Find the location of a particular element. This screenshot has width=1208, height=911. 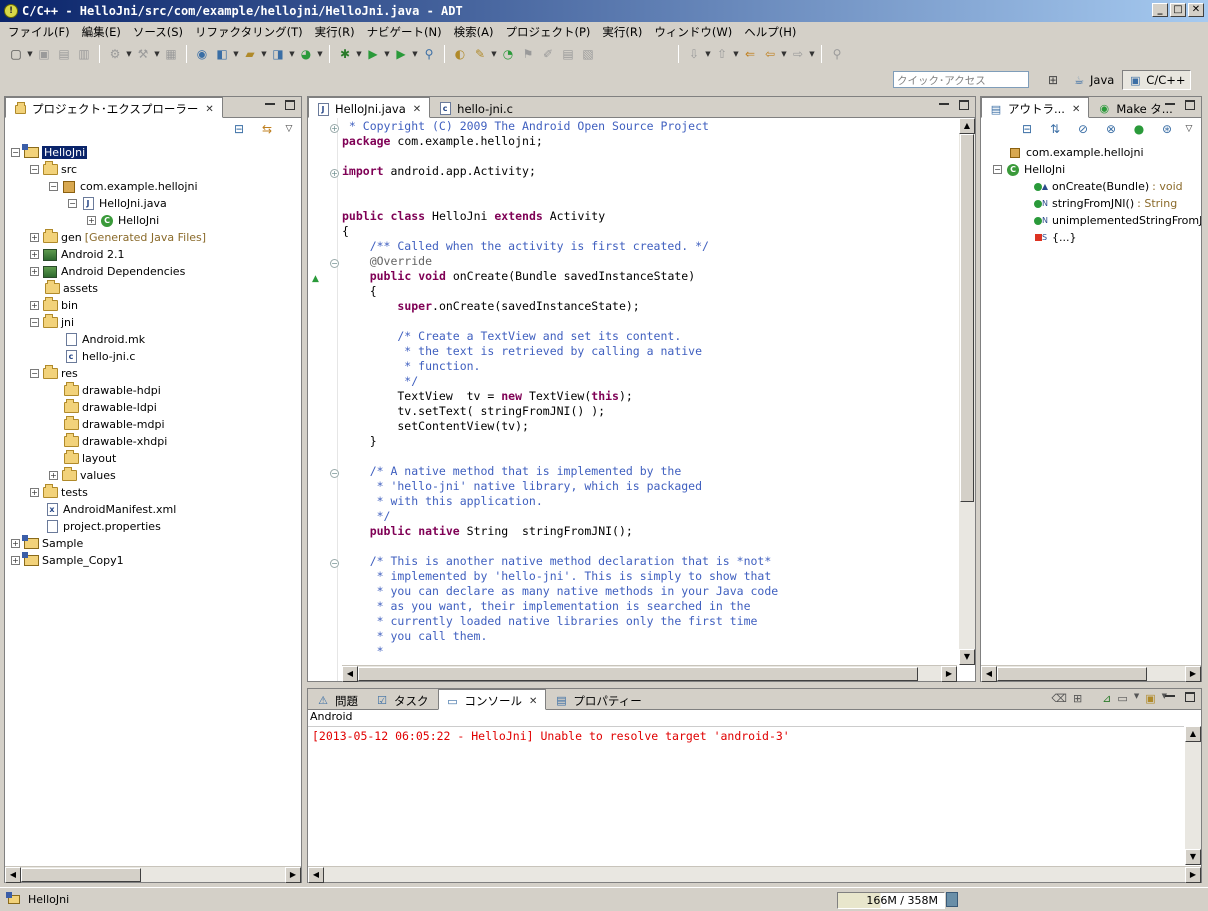

forward-dropdown-icon: ▼ is located at coordinates (812, 54).